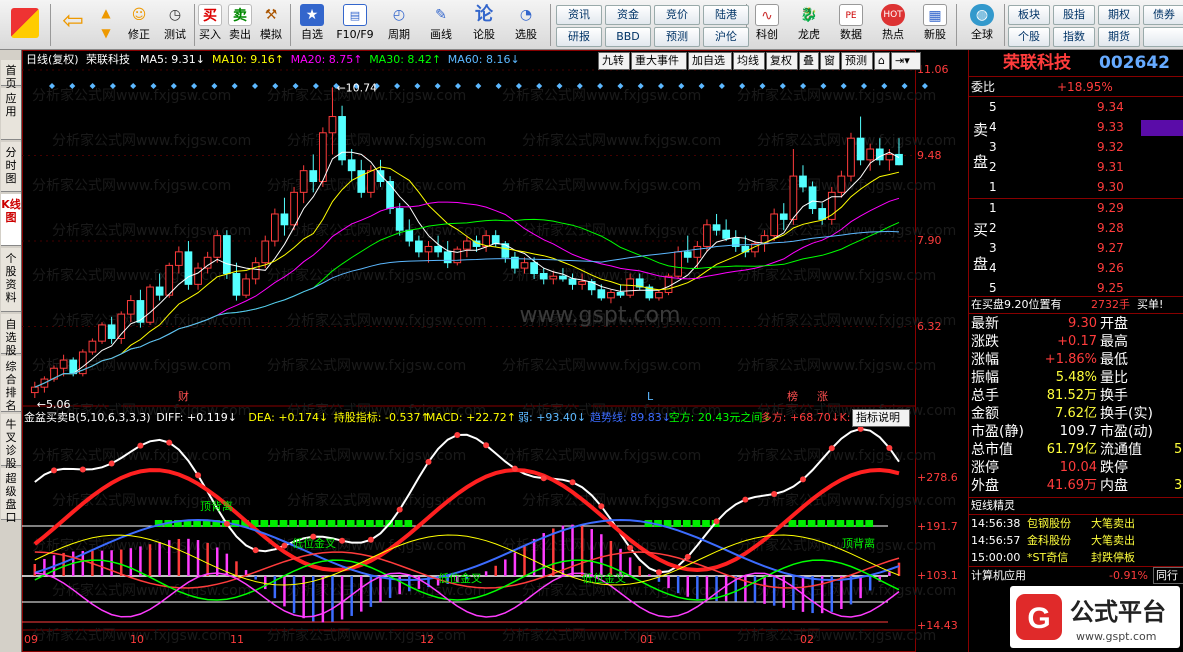  Describe the element at coordinates (1114, 396) in the screenshot. I see `quote-row-label: 换手` at that location.